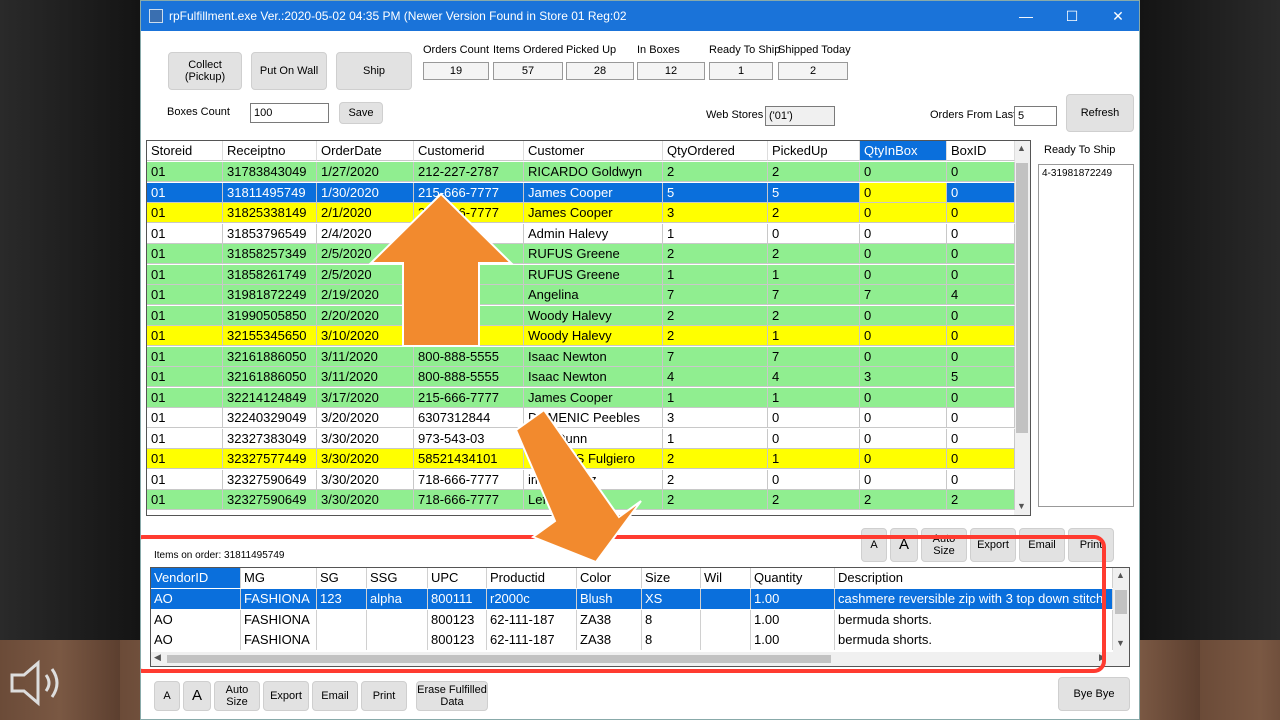 Image resolution: width=1280 pixels, height=720 pixels. Describe the element at coordinates (365, 418) in the screenshot. I see `table-cell: 3/20/2020` at that location.